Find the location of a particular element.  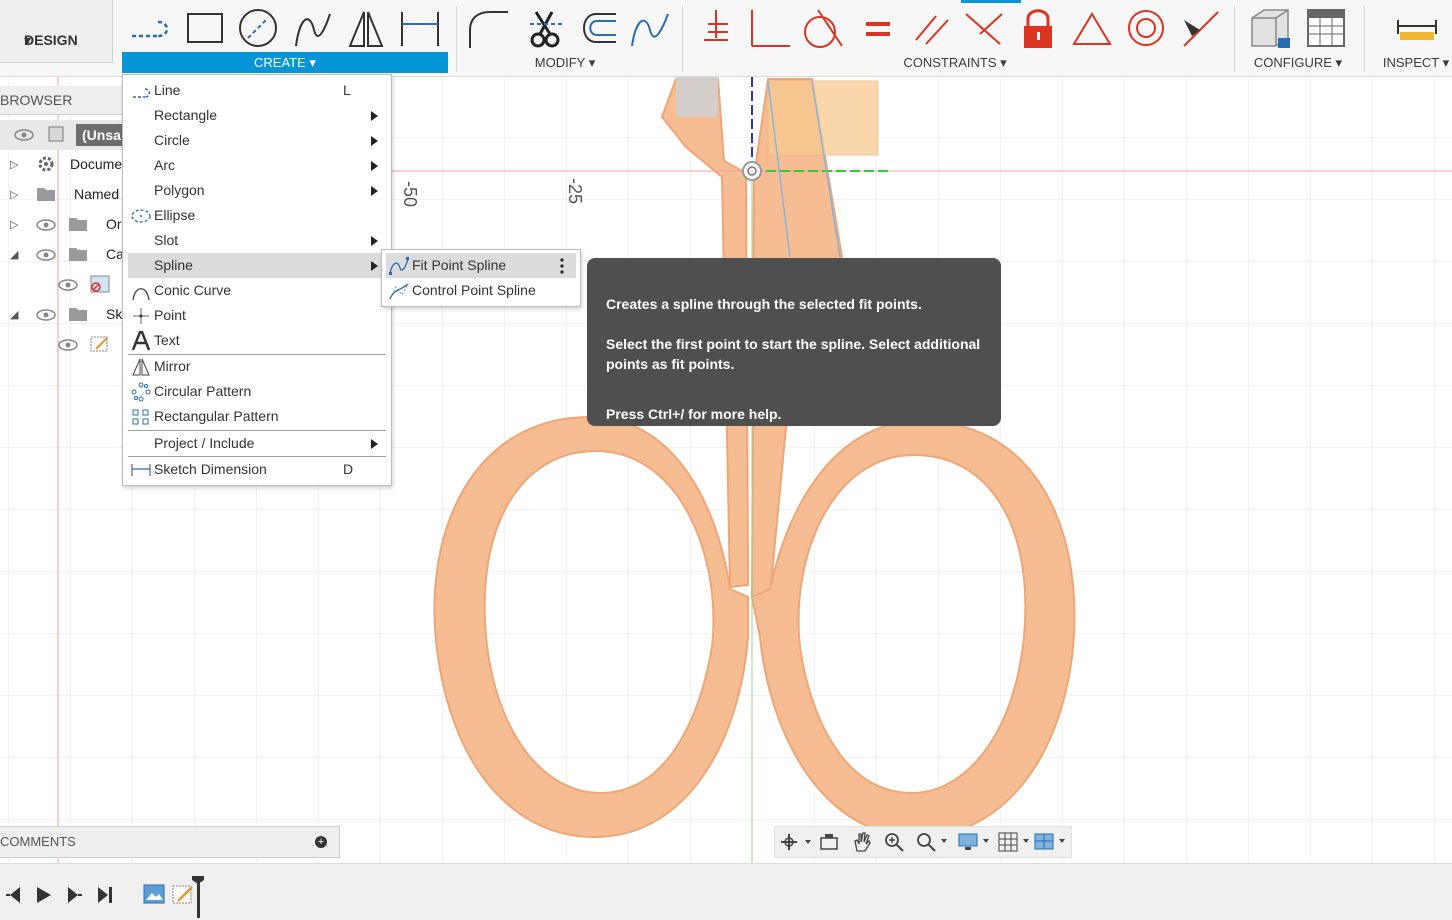

lock-icon is located at coordinates (1038, 28).